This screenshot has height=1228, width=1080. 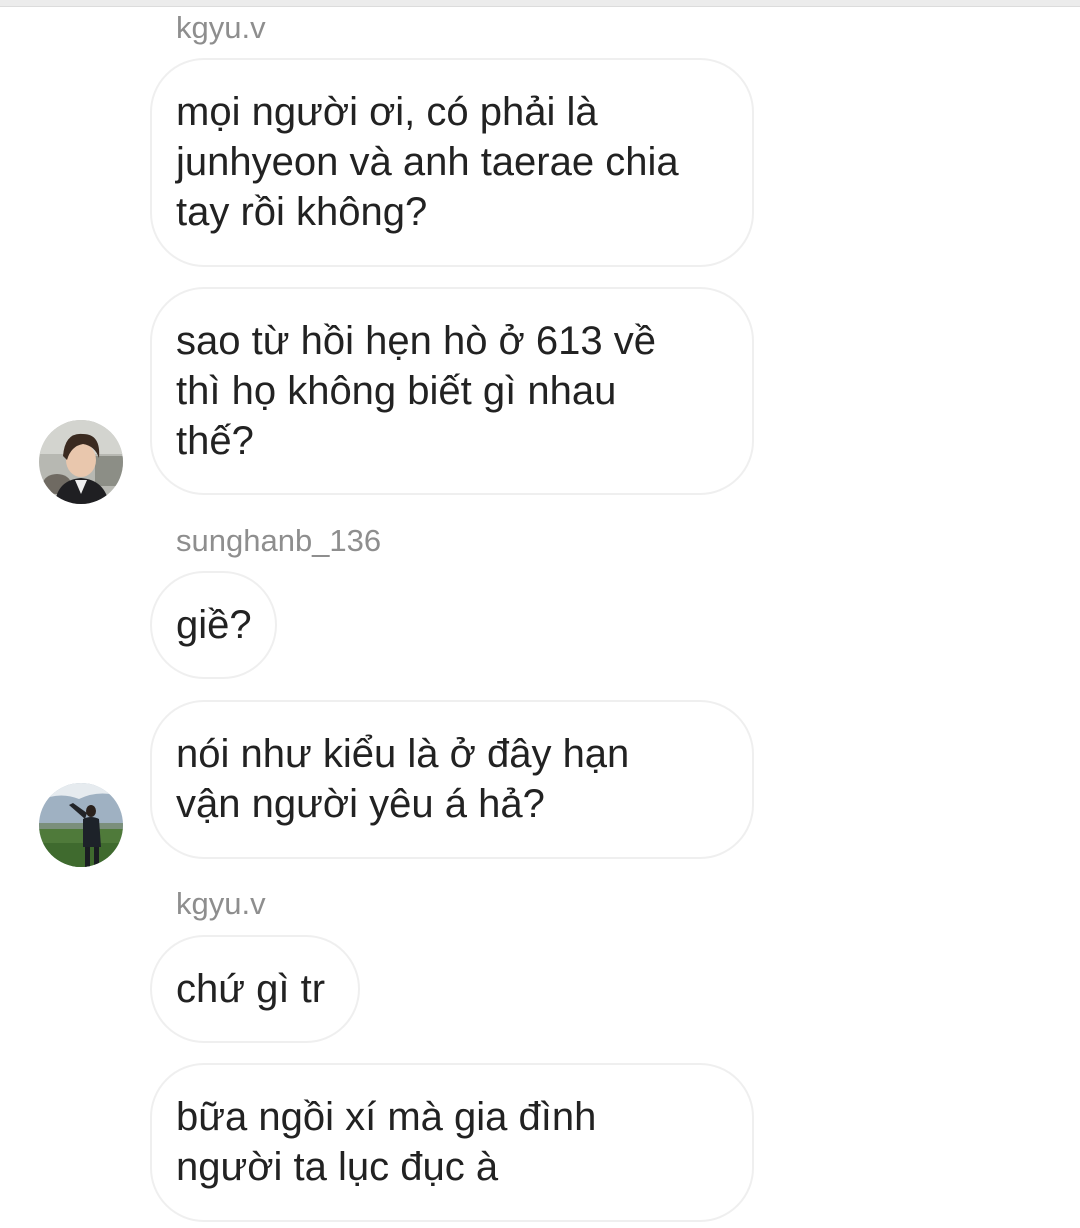 I want to click on message-line: bữa ngồi xí mà gia đình, so click(x=386, y=1117).